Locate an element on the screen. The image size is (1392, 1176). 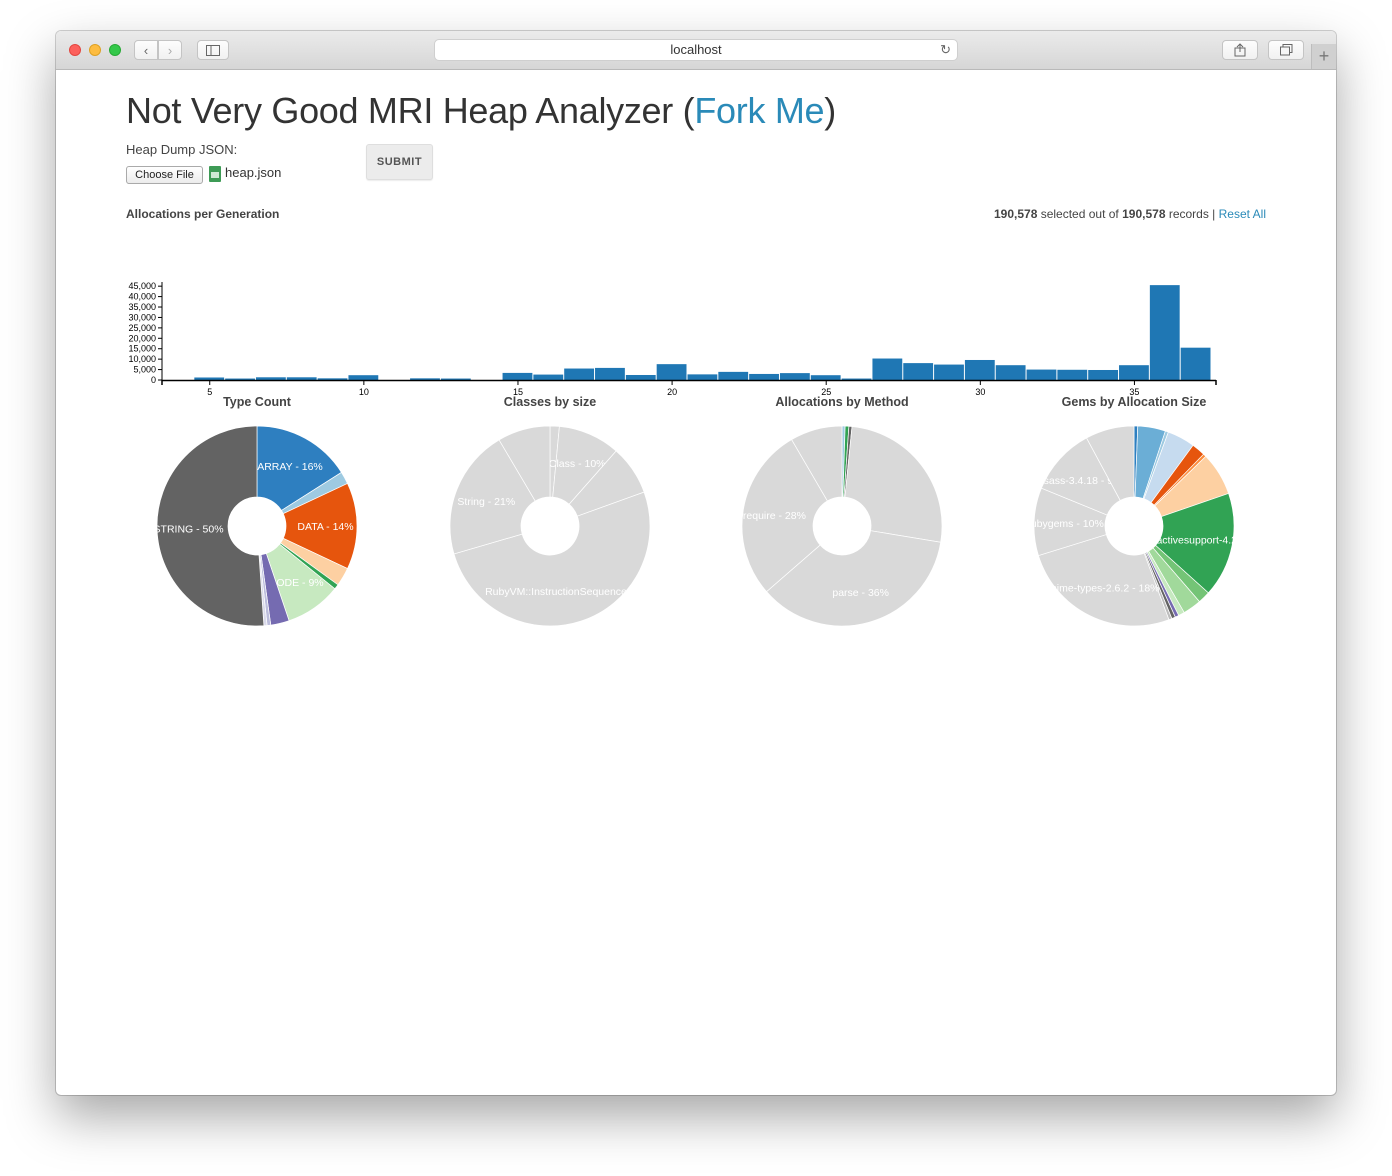
selected-file-name: heap.json is located at coordinates (253, 172).